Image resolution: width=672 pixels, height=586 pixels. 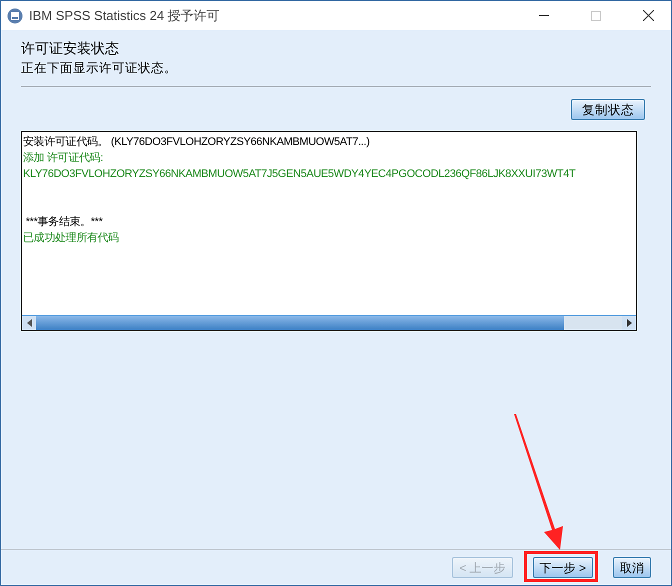 I want to click on log-line: 已成功处理所有代码, so click(x=71, y=238).